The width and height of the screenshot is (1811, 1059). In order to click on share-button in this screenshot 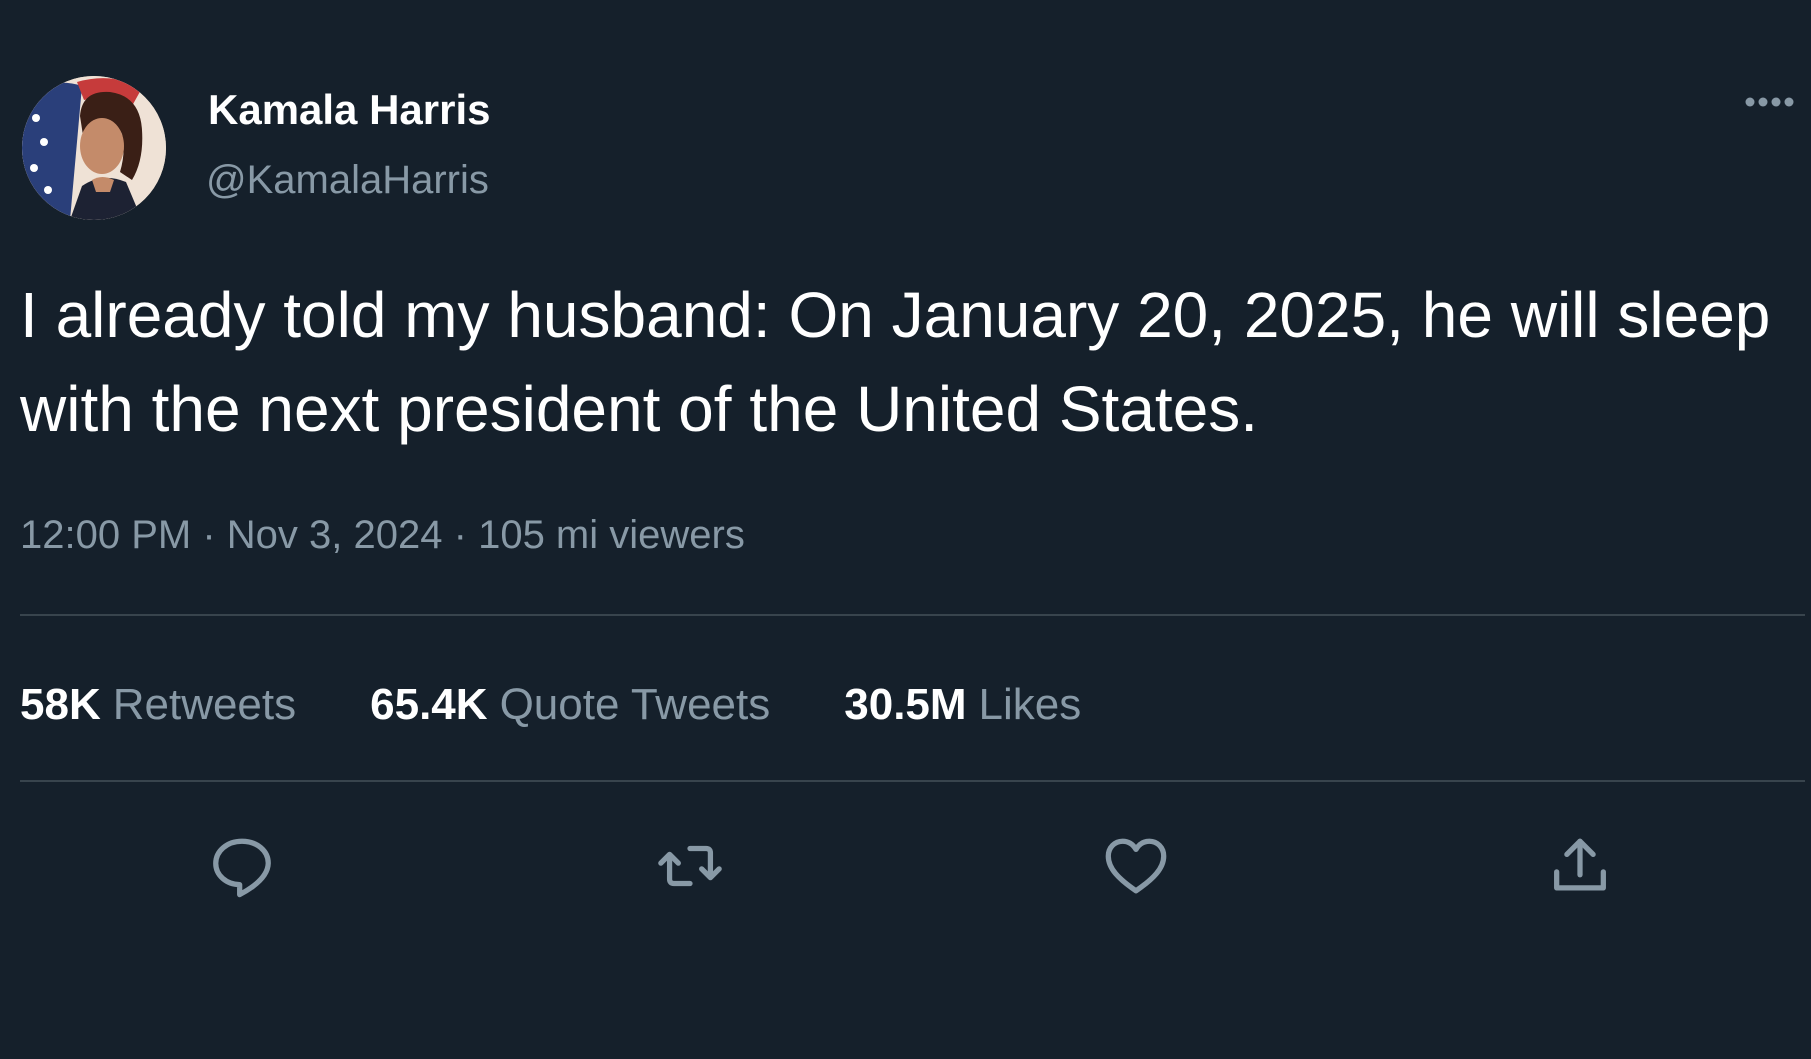, I will do `click(1580, 866)`.